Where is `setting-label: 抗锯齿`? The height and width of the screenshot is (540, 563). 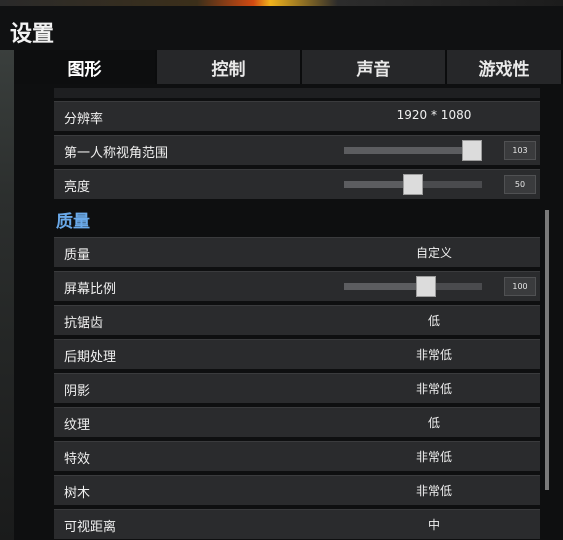
setting-label: 抗锯齿 is located at coordinates (84, 323).